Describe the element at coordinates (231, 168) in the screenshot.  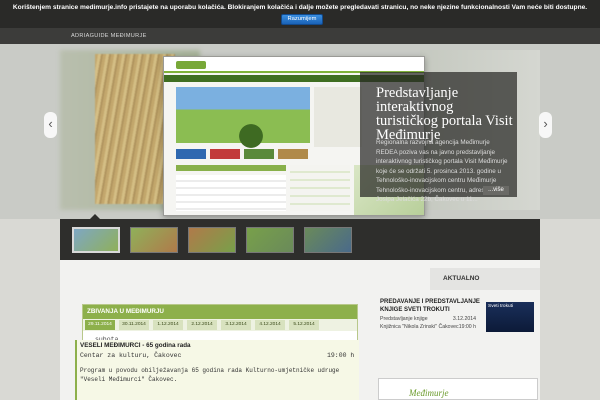
I see `portal-green-bar` at that location.